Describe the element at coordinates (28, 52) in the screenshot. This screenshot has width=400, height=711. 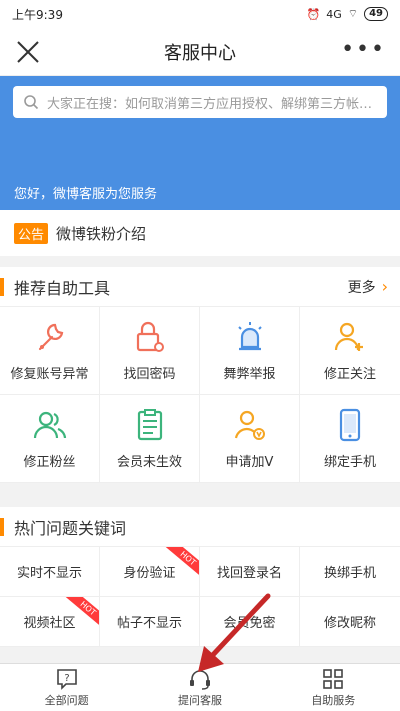
I see `close-icon` at that location.